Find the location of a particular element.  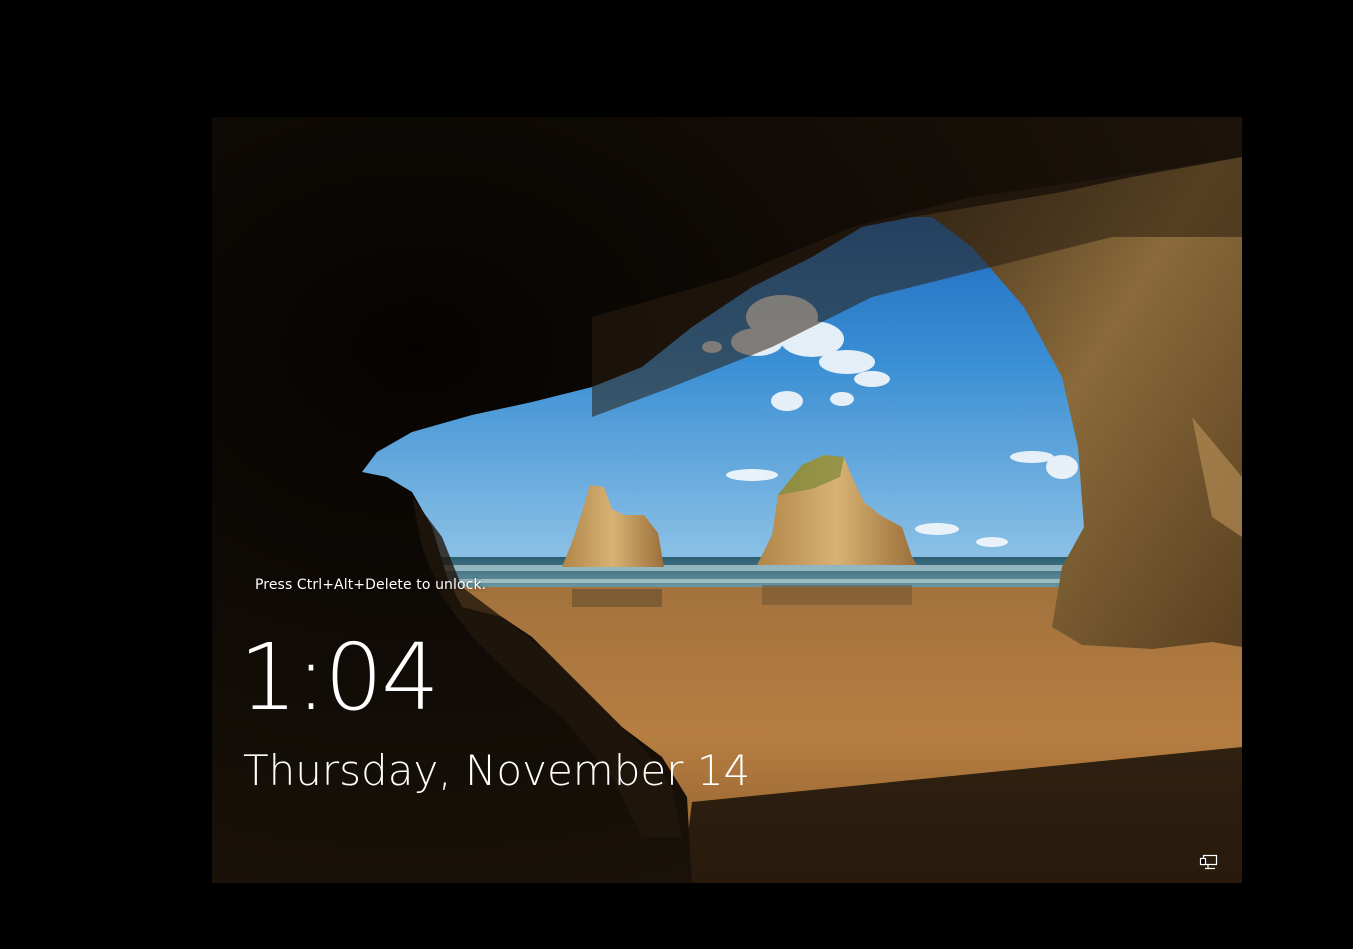

unlock-hint: Press Ctrl+Alt+Delete to unlock. is located at coordinates (371, 585).